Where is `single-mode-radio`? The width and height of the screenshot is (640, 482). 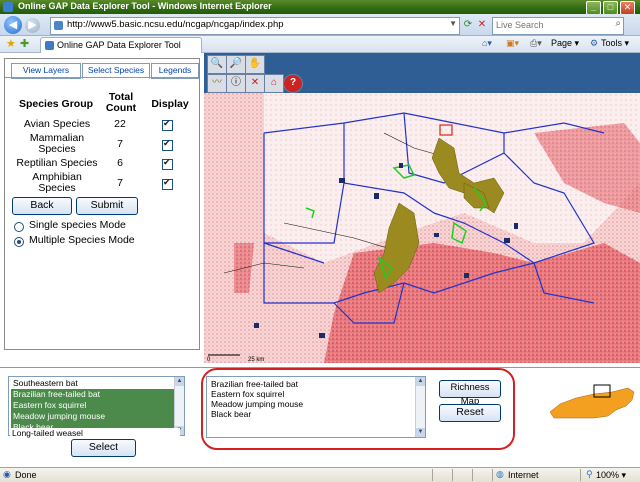
single-mode-radio is located at coordinates (19, 227).